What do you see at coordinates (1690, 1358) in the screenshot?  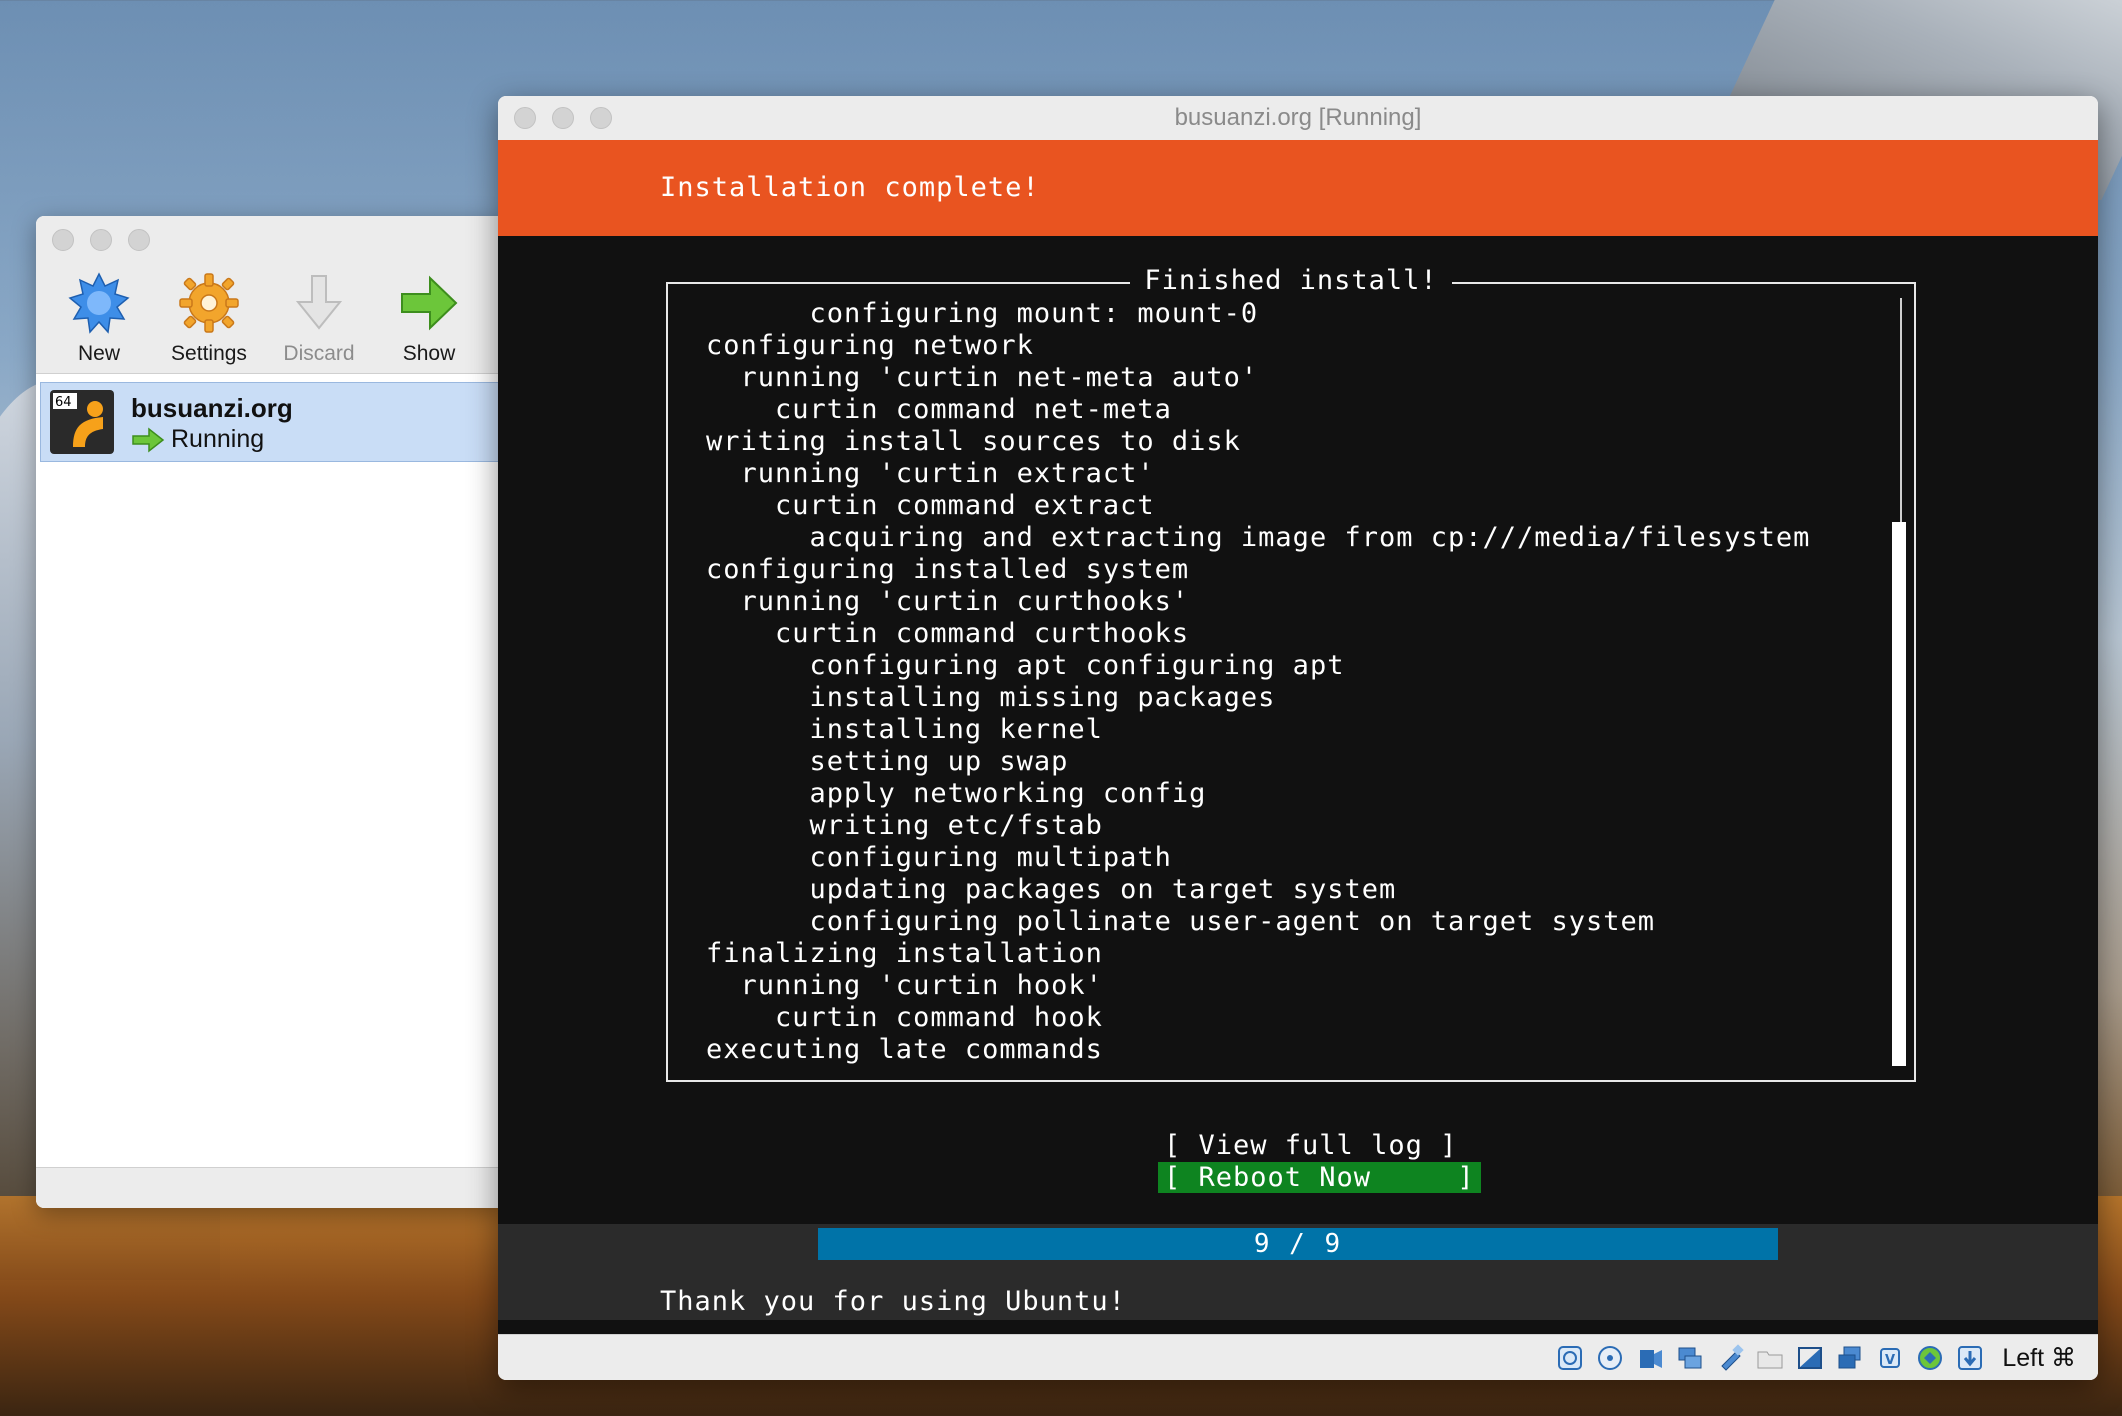 I see `network-icon` at bounding box center [1690, 1358].